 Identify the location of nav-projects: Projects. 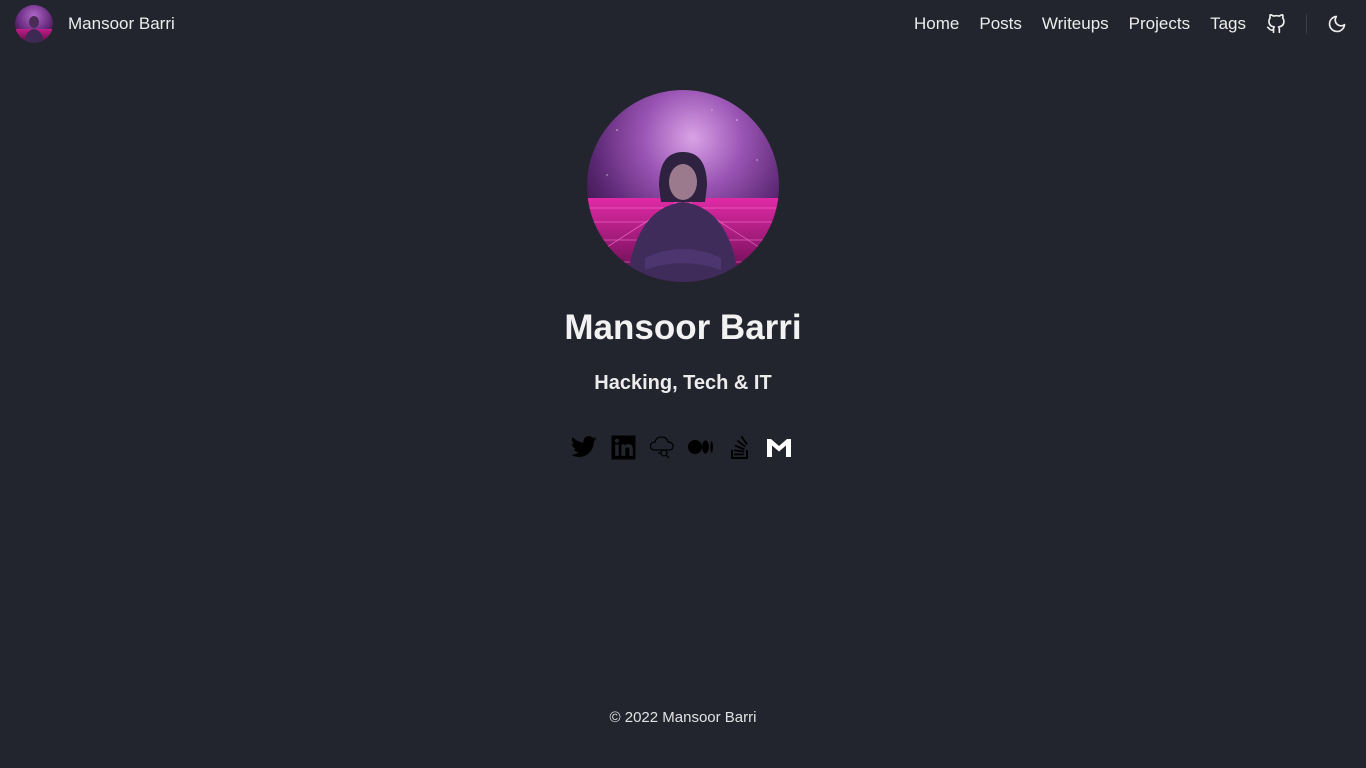
(1159, 24).